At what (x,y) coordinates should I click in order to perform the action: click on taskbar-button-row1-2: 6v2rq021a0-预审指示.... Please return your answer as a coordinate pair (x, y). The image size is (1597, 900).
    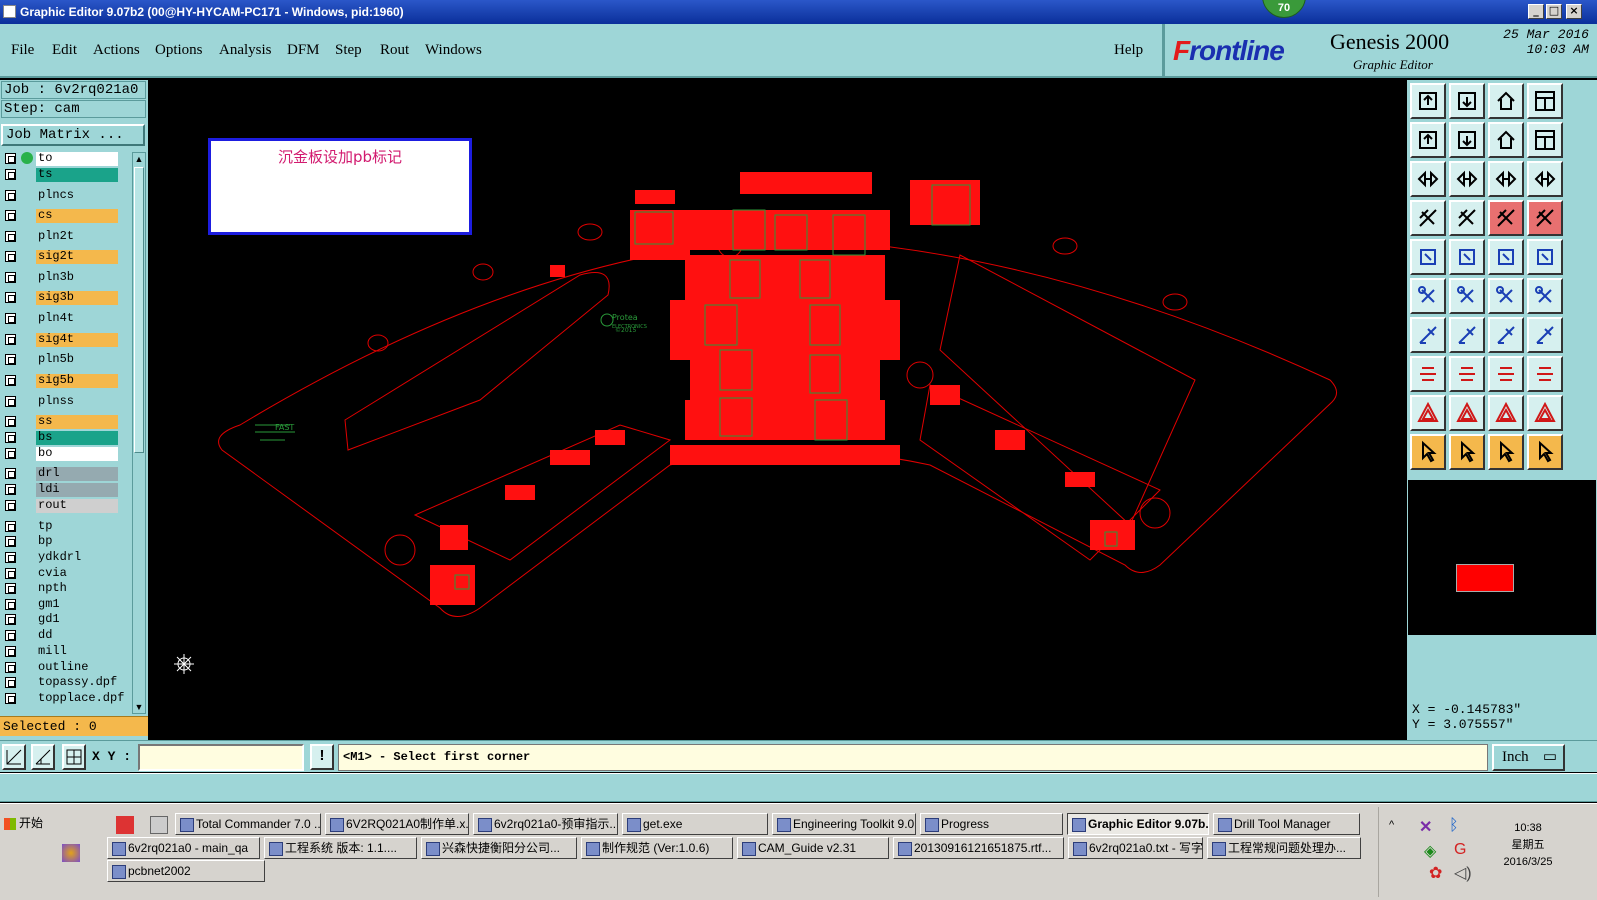
    Looking at the image, I should click on (545, 824).